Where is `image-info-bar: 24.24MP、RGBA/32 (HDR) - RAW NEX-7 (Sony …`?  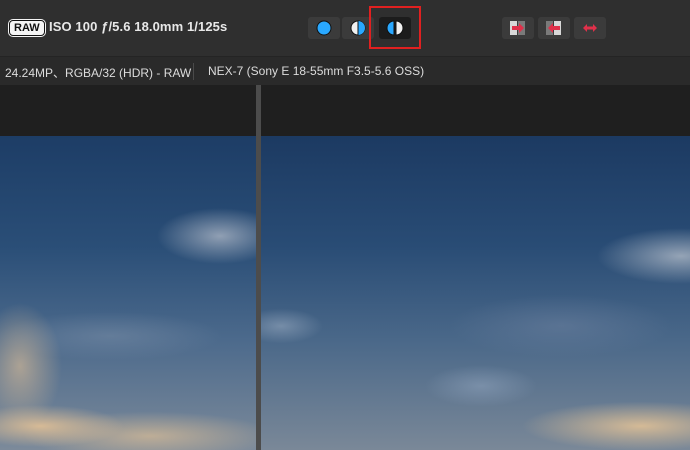 image-info-bar: 24.24MP、RGBA/32 (HDR) - RAW NEX-7 (Sony … is located at coordinates (345, 71).